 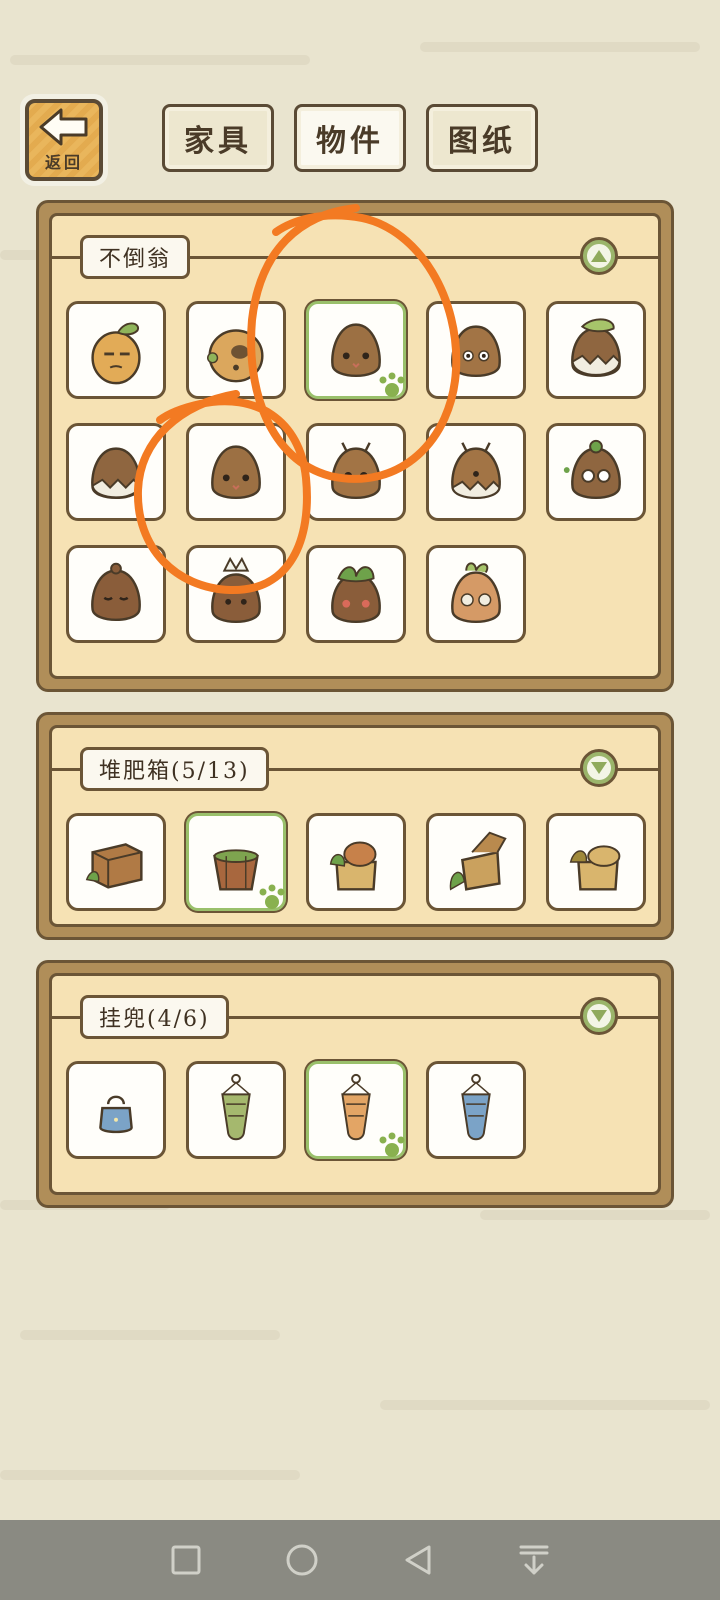 I want to click on tab-label: 家具, so click(x=218, y=141).